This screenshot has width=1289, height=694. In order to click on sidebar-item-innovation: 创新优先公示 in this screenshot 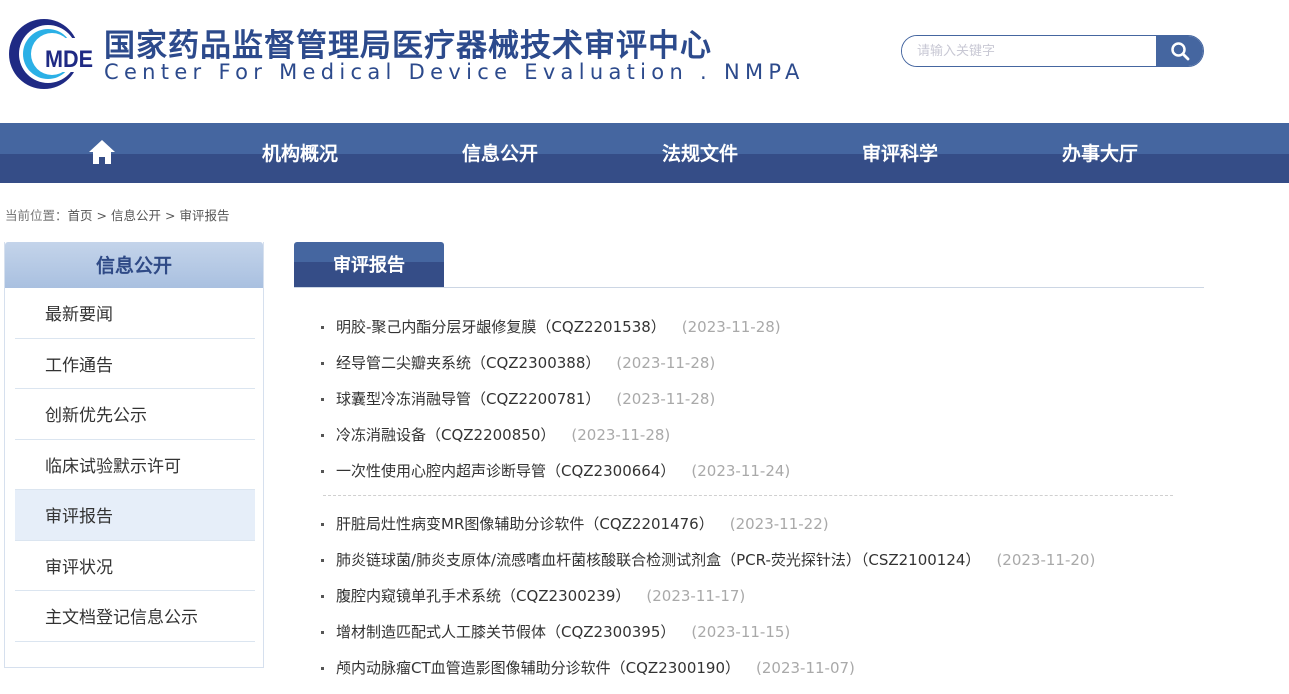, I will do `click(135, 414)`.